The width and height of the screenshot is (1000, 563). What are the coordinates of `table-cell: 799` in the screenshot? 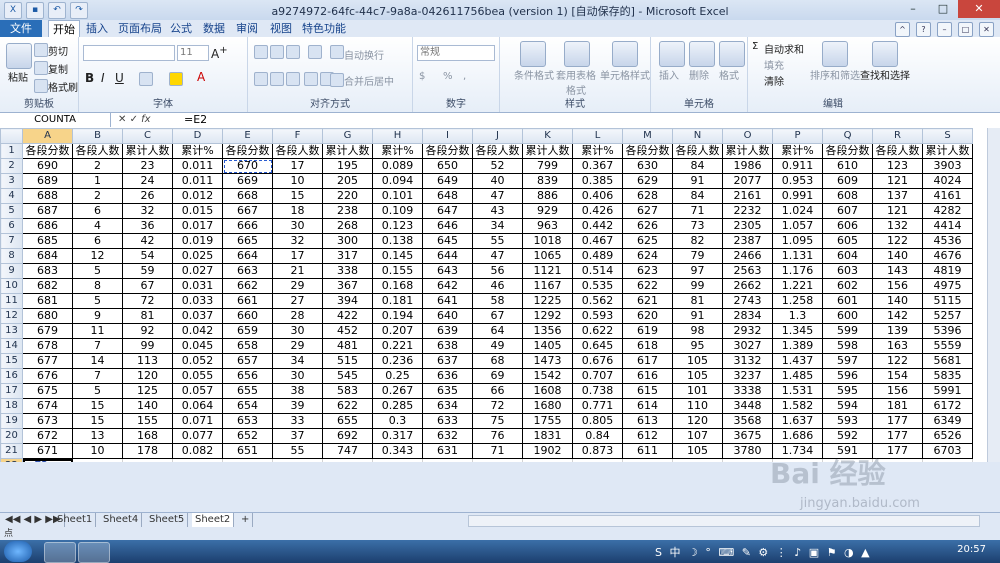 It's located at (547, 166).